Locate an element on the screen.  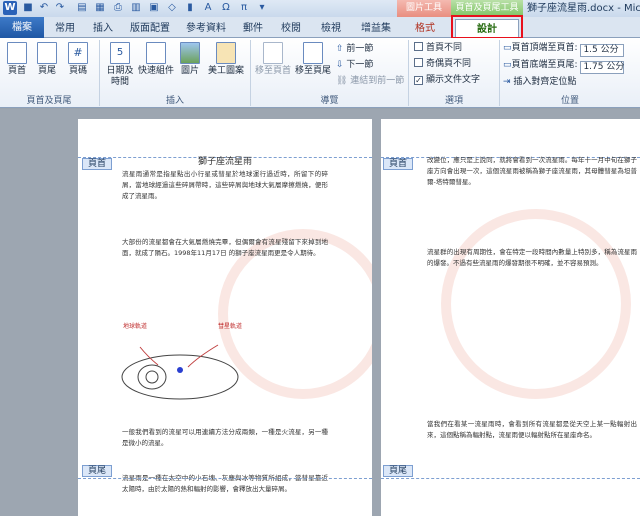
date-time-button: 5 日期及 時間 is located at coordinates (120, 65).